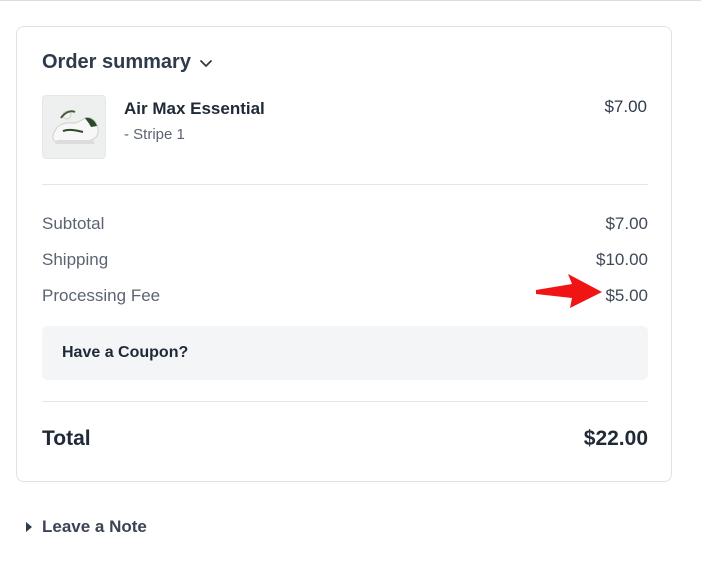 This screenshot has height=567, width=701. What do you see at coordinates (345, 224) in the screenshot?
I see `subtotal-row: Subtotal $7.00` at bounding box center [345, 224].